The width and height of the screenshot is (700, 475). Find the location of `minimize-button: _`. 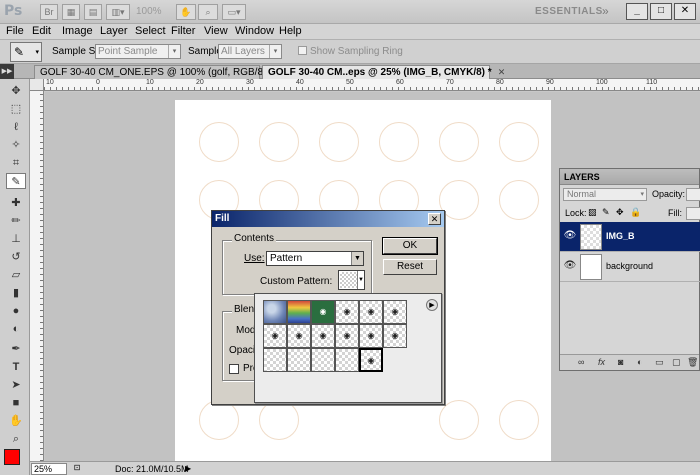

minimize-button: _ is located at coordinates (637, 11).